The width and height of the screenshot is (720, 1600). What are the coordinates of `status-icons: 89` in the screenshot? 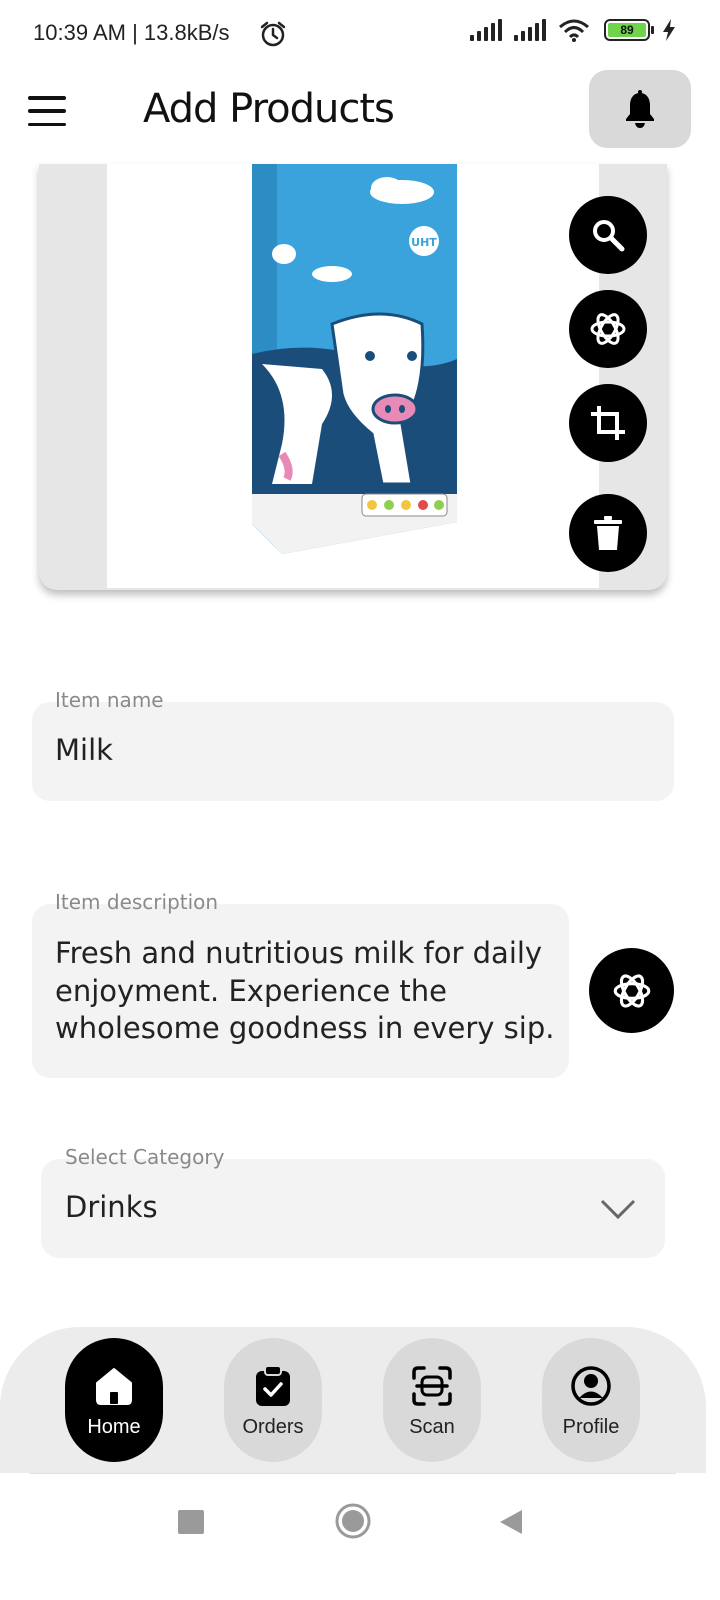 It's located at (573, 30).